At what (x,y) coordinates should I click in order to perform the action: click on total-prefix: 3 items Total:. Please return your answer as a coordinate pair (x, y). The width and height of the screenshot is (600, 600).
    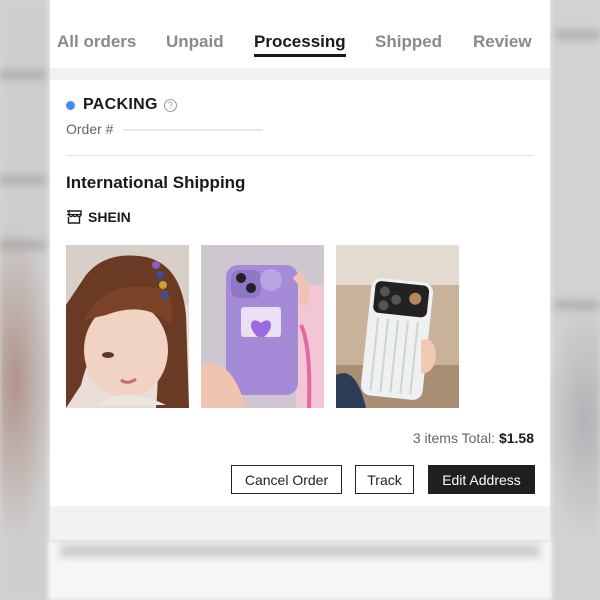
    Looking at the image, I should click on (455, 438).